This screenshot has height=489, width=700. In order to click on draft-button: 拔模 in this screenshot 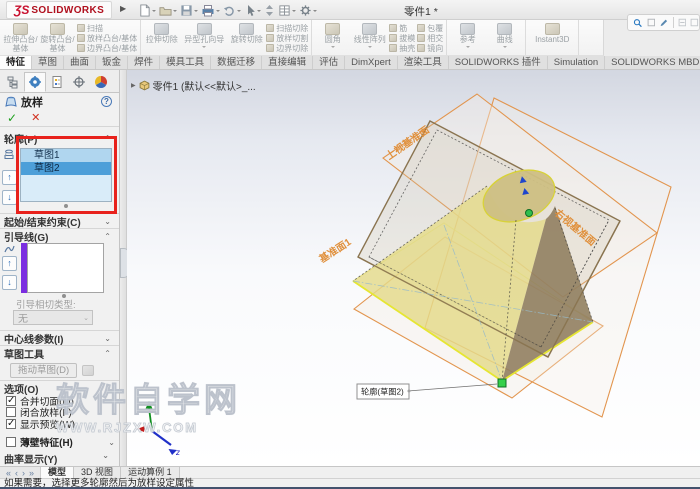, I will do `click(402, 38)`.